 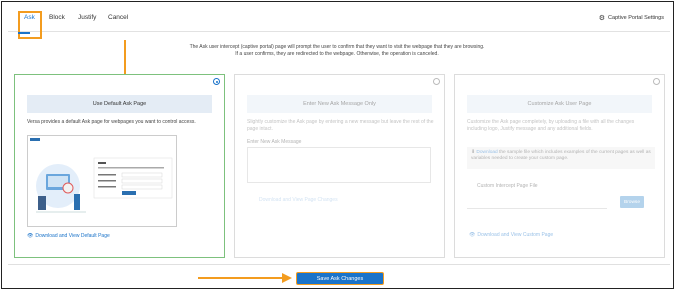 I want to click on radio-customize-ask-user-page, so click(x=656, y=81).